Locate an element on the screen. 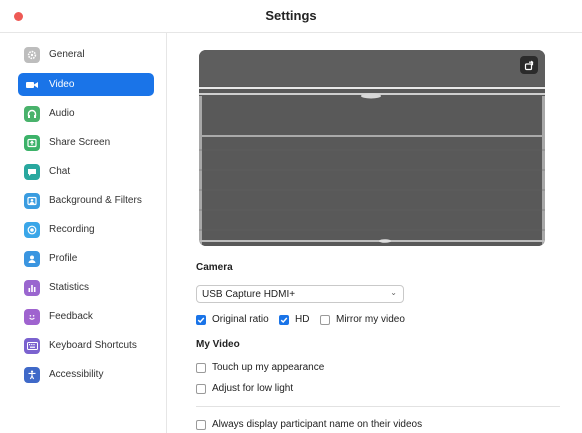 The height and width of the screenshot is (433, 582). hd-checkbox: HD is located at coordinates (294, 319).